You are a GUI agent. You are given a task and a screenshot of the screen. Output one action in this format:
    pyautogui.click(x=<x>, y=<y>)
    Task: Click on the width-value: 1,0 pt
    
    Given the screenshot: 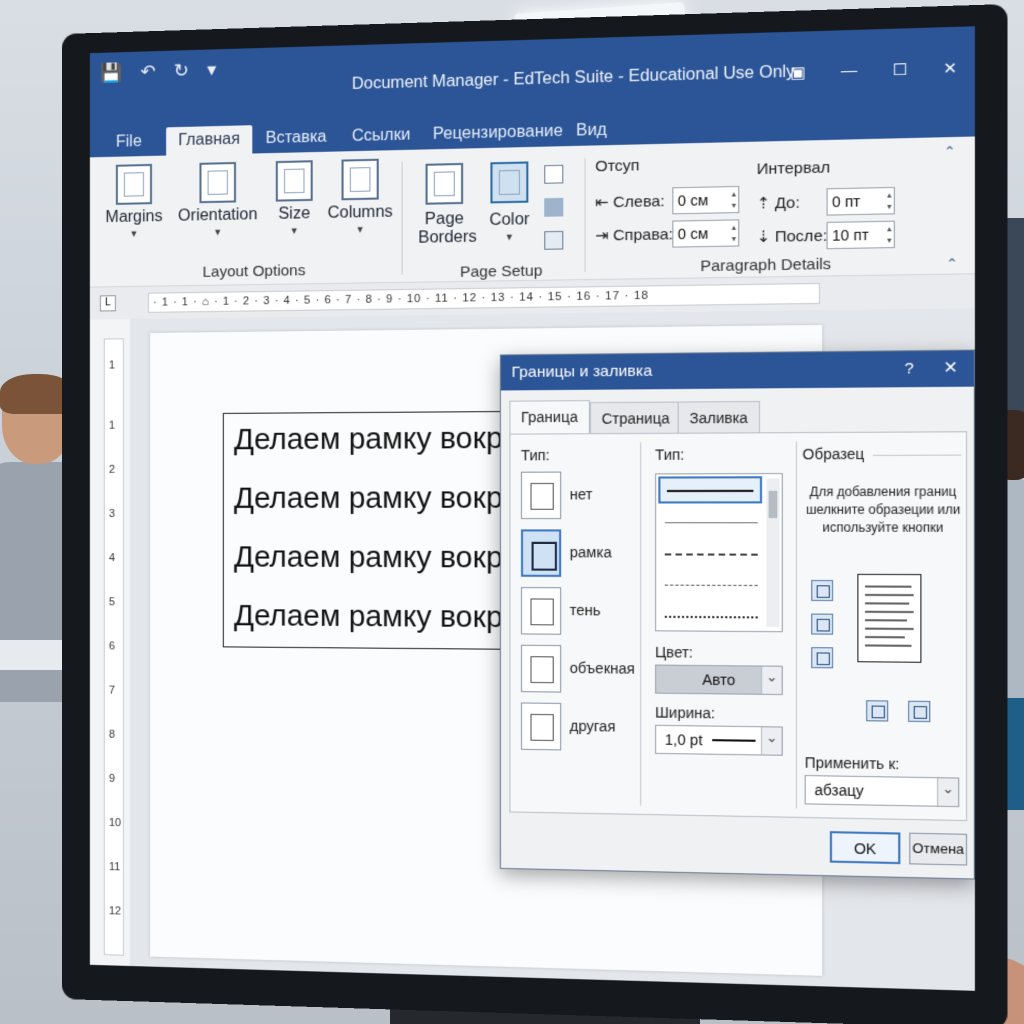 What is the action you would take?
    pyautogui.click(x=683, y=740)
    